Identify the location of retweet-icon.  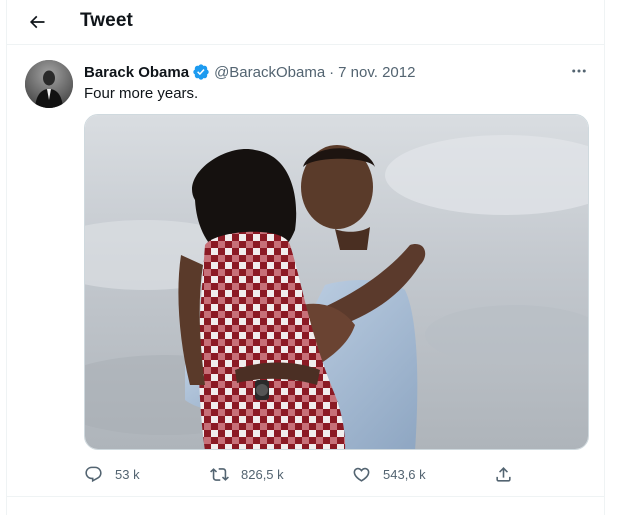
(219, 474).